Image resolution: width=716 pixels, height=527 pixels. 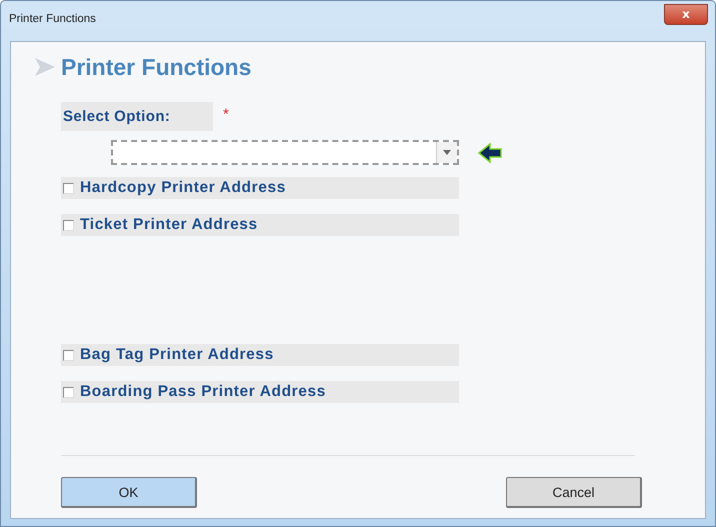 I want to click on left-arrow-icon, so click(x=490, y=153).